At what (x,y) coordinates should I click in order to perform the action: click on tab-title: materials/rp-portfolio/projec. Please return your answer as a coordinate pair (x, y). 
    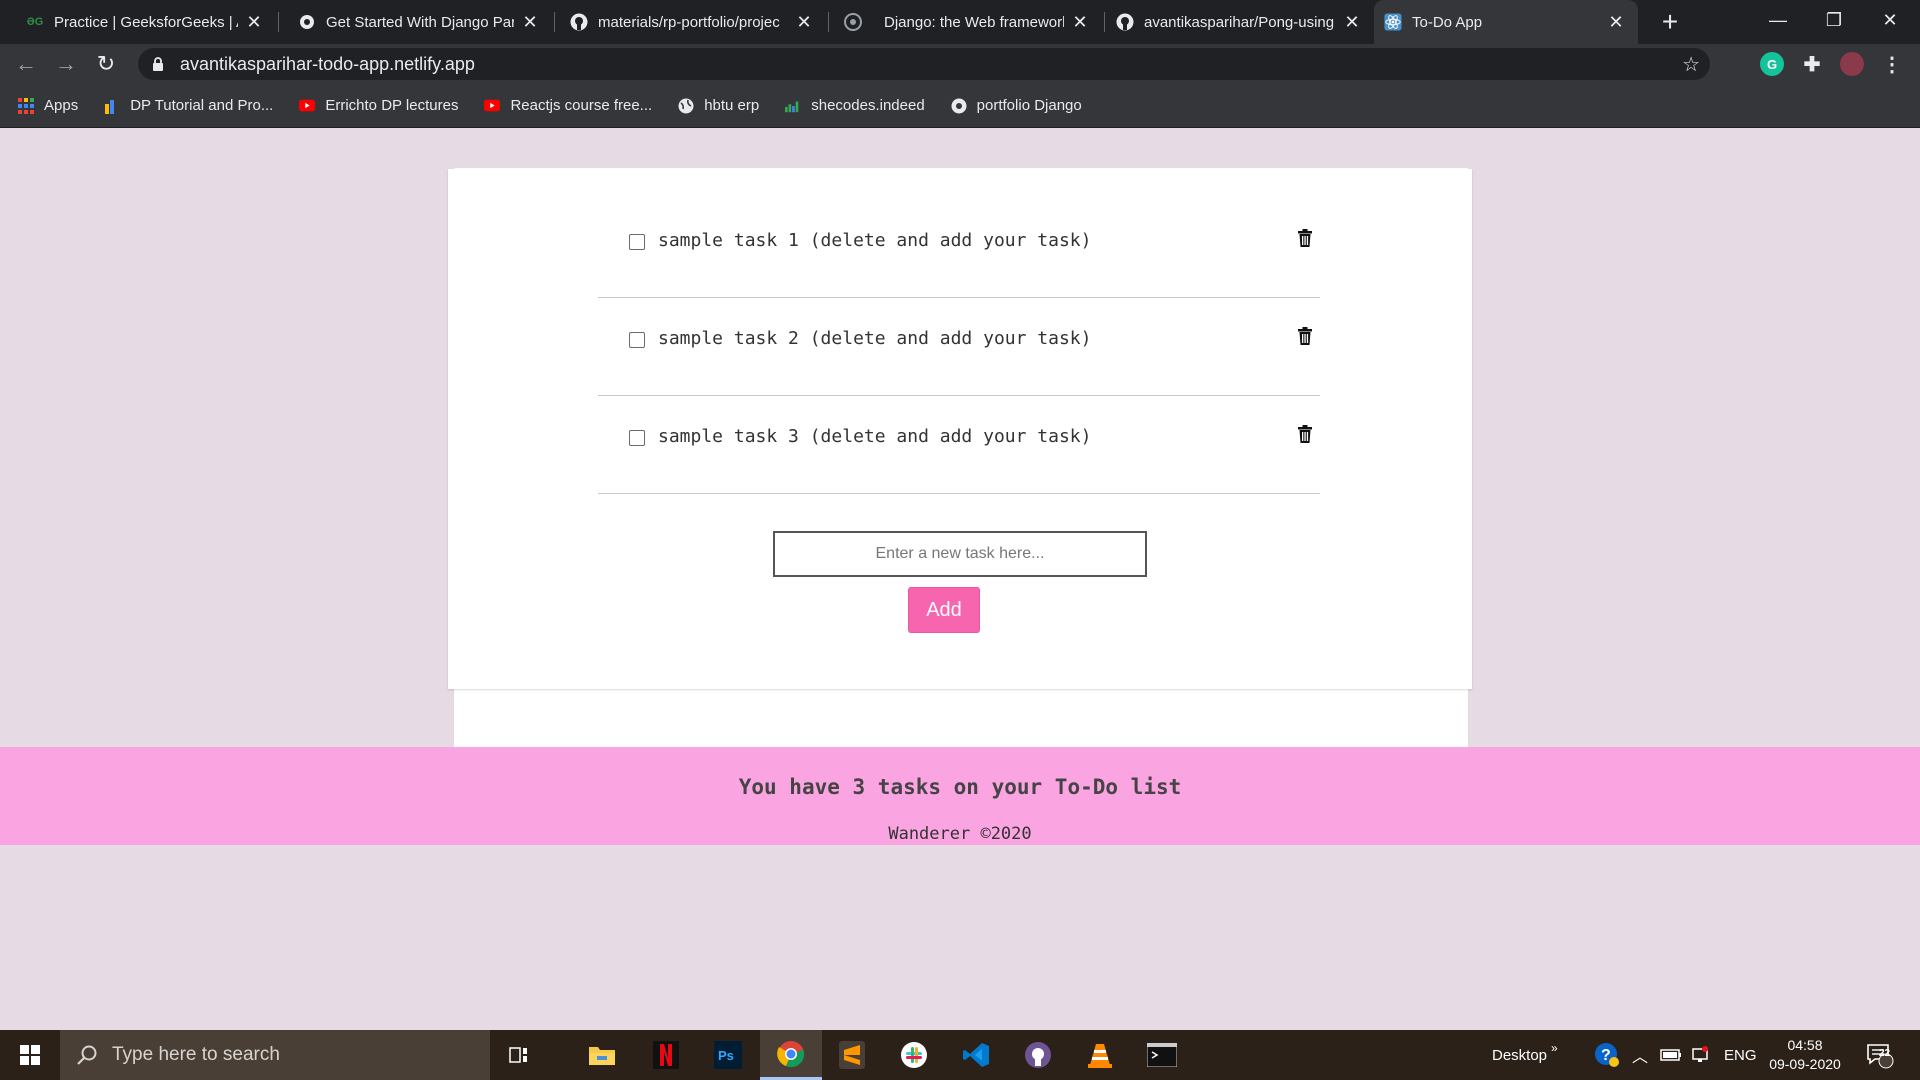
    Looking at the image, I should click on (689, 22).